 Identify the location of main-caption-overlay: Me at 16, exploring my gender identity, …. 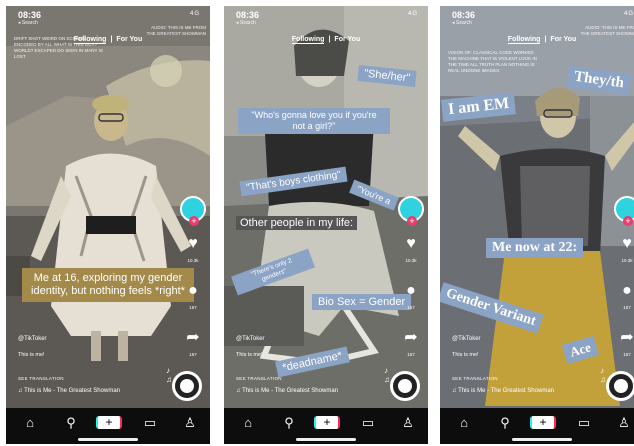
(108, 285).